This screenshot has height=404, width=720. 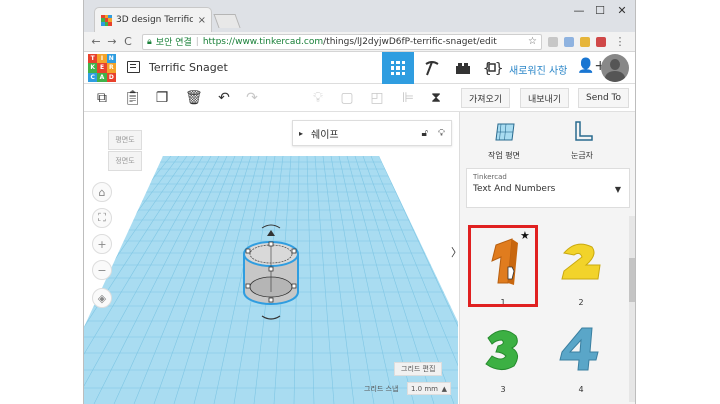 I want to click on view-cube: 평면도 정면도, so click(x=125, y=151).